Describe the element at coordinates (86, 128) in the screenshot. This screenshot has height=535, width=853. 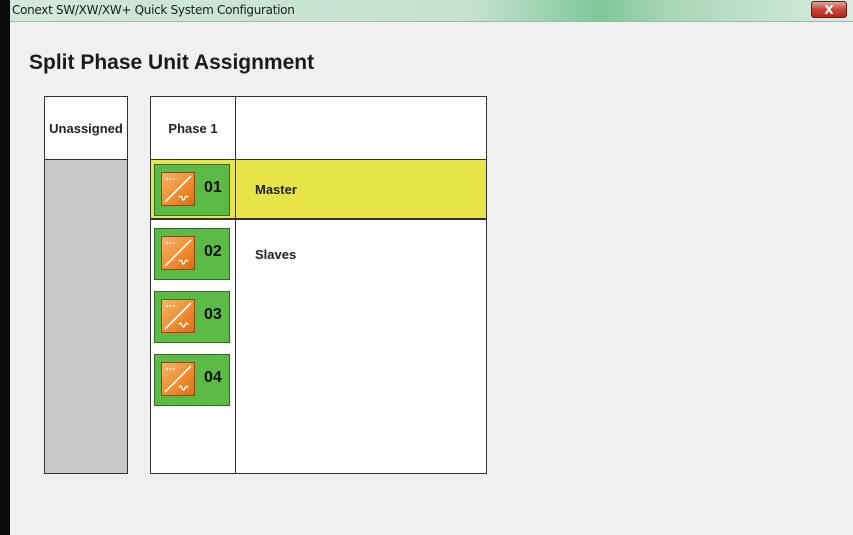
I see `unassigned-header: Unassigned` at that location.